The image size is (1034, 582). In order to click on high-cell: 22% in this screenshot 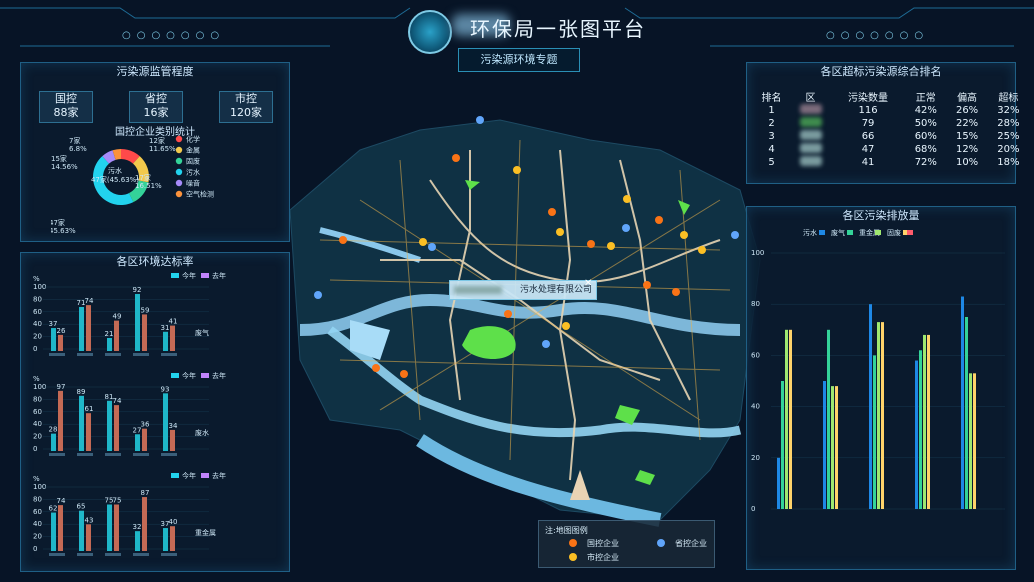, I will do `click(967, 123)`.